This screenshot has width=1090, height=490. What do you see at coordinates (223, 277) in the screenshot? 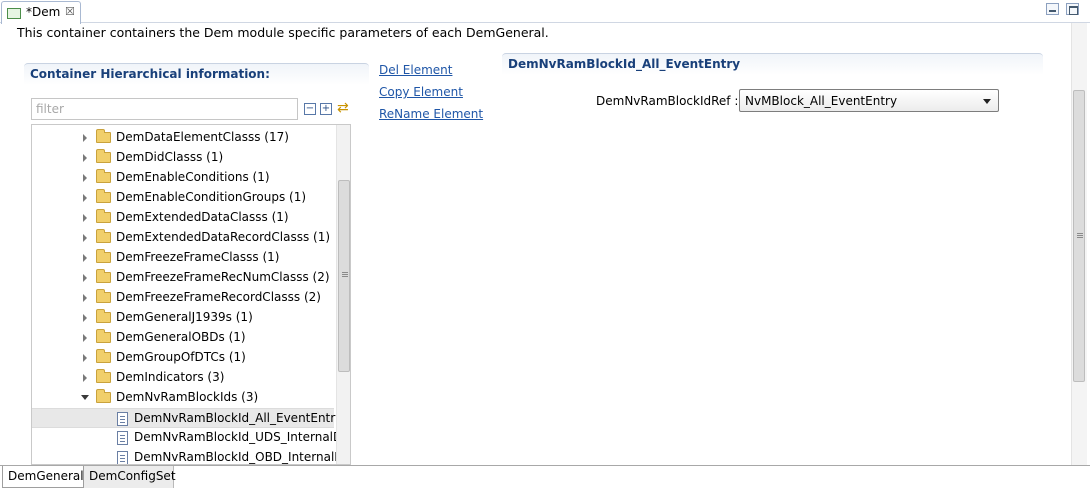
I see `tree-node-label: DemFreezeFrameRecNumClasss (2)` at bounding box center [223, 277].